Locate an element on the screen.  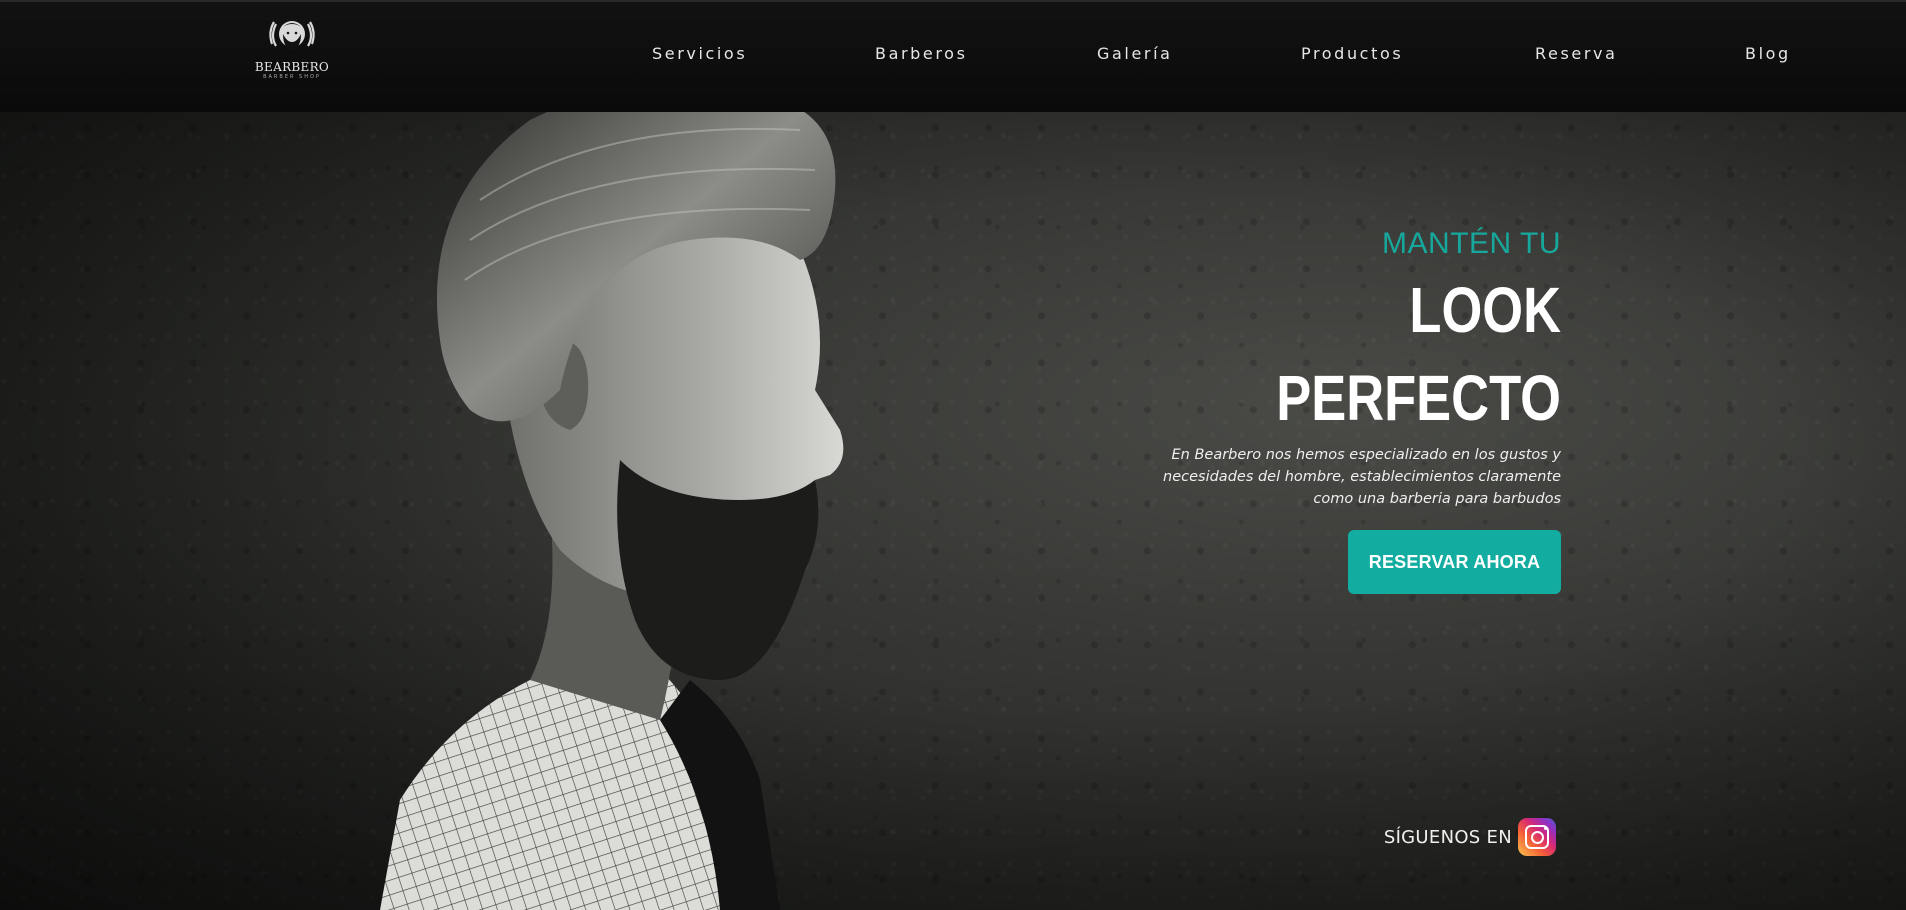
hero-headline-line2: PERFECTO is located at coordinates (1418, 398).